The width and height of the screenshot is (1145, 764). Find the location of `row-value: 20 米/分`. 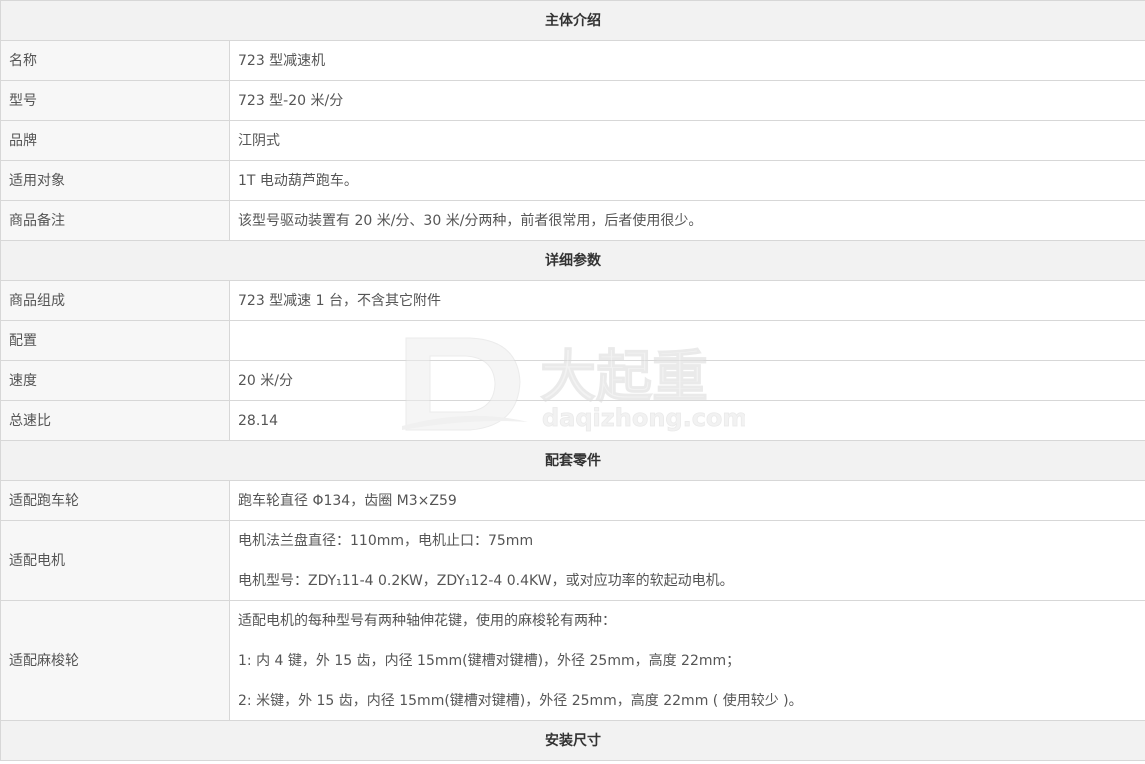

row-value: 20 米/分 is located at coordinates (687, 380).